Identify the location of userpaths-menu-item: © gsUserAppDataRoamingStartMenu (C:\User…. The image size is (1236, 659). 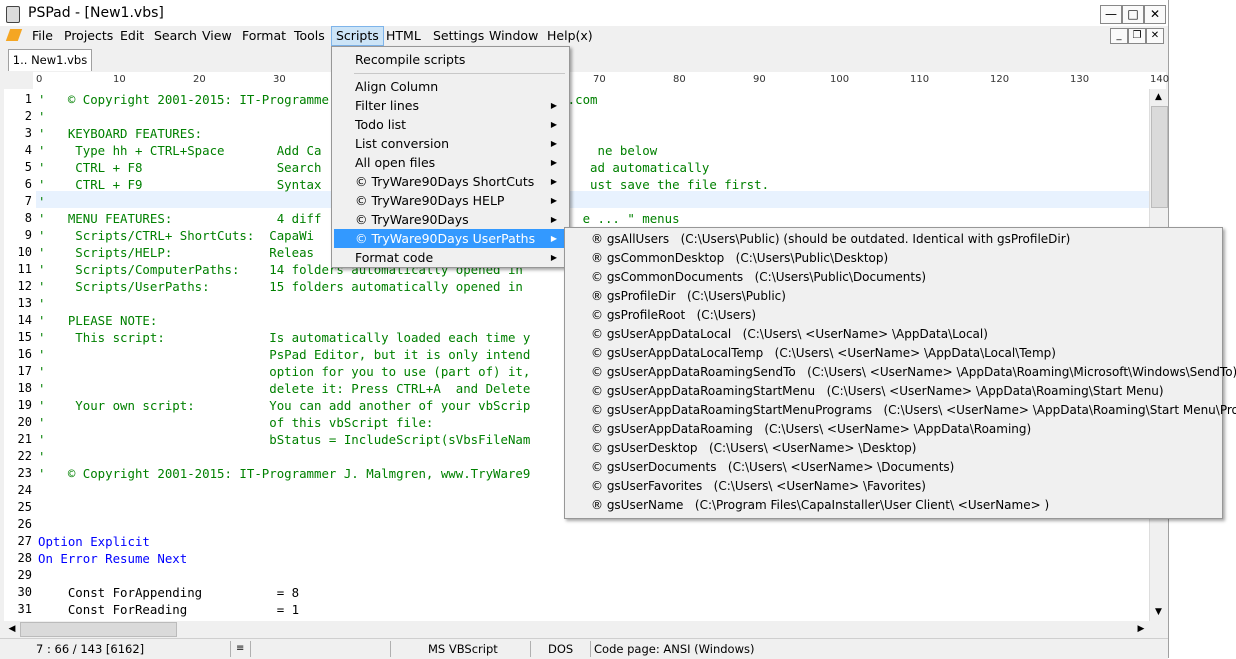
(892, 391).